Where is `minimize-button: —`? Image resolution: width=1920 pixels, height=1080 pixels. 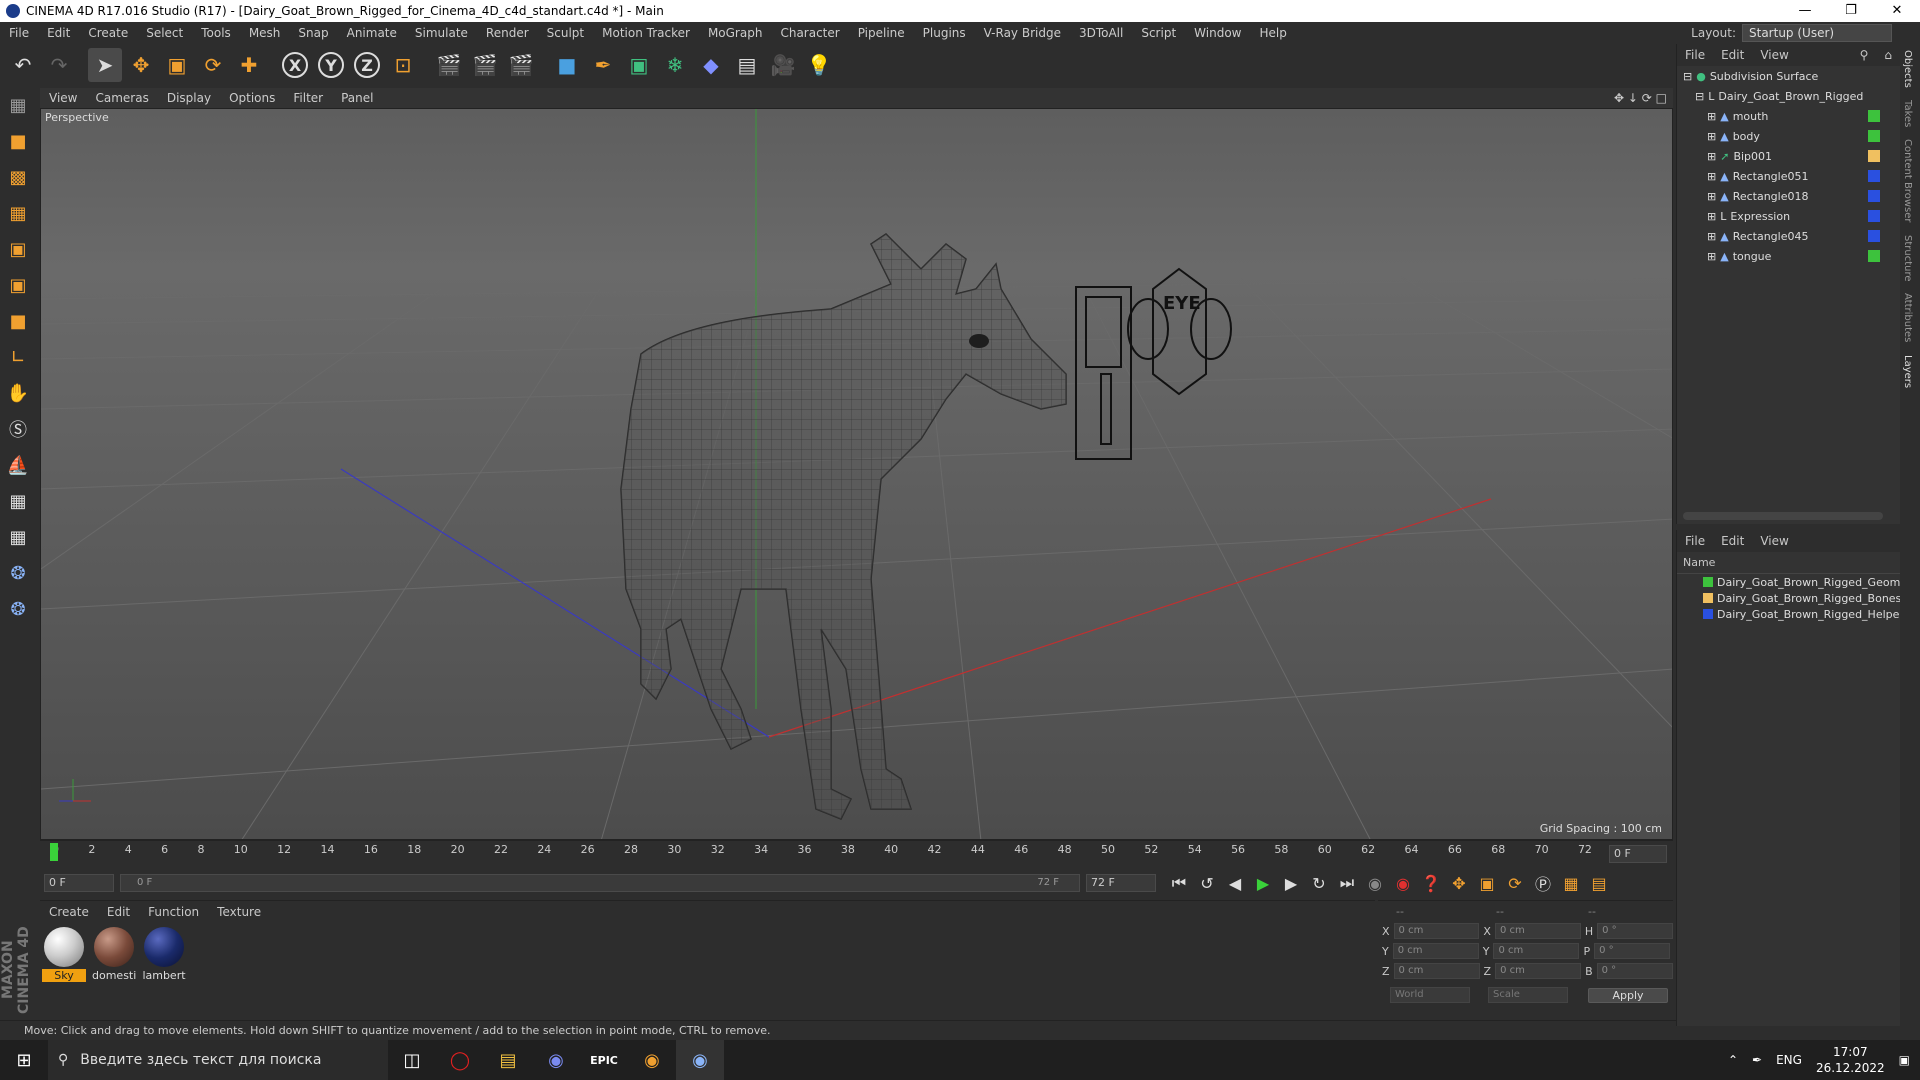
minimize-button: — is located at coordinates (1805, 11).